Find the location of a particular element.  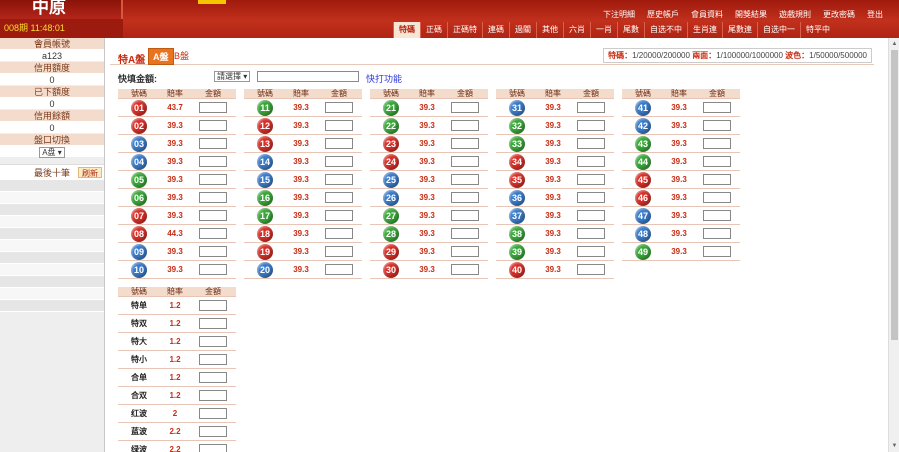

header-link: 會員資料 is located at coordinates (707, 14).